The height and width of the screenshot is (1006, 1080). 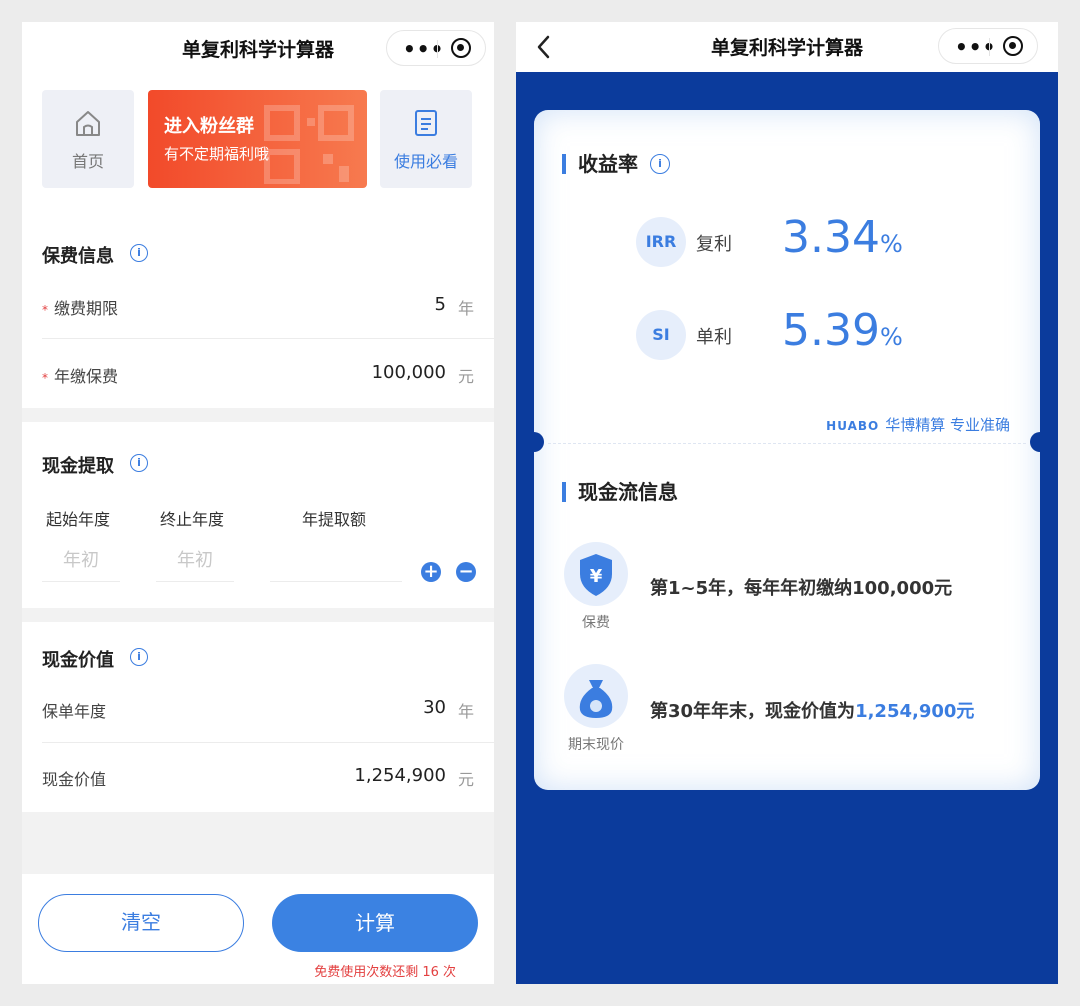 I want to click on document-icon, so click(x=426, y=123).